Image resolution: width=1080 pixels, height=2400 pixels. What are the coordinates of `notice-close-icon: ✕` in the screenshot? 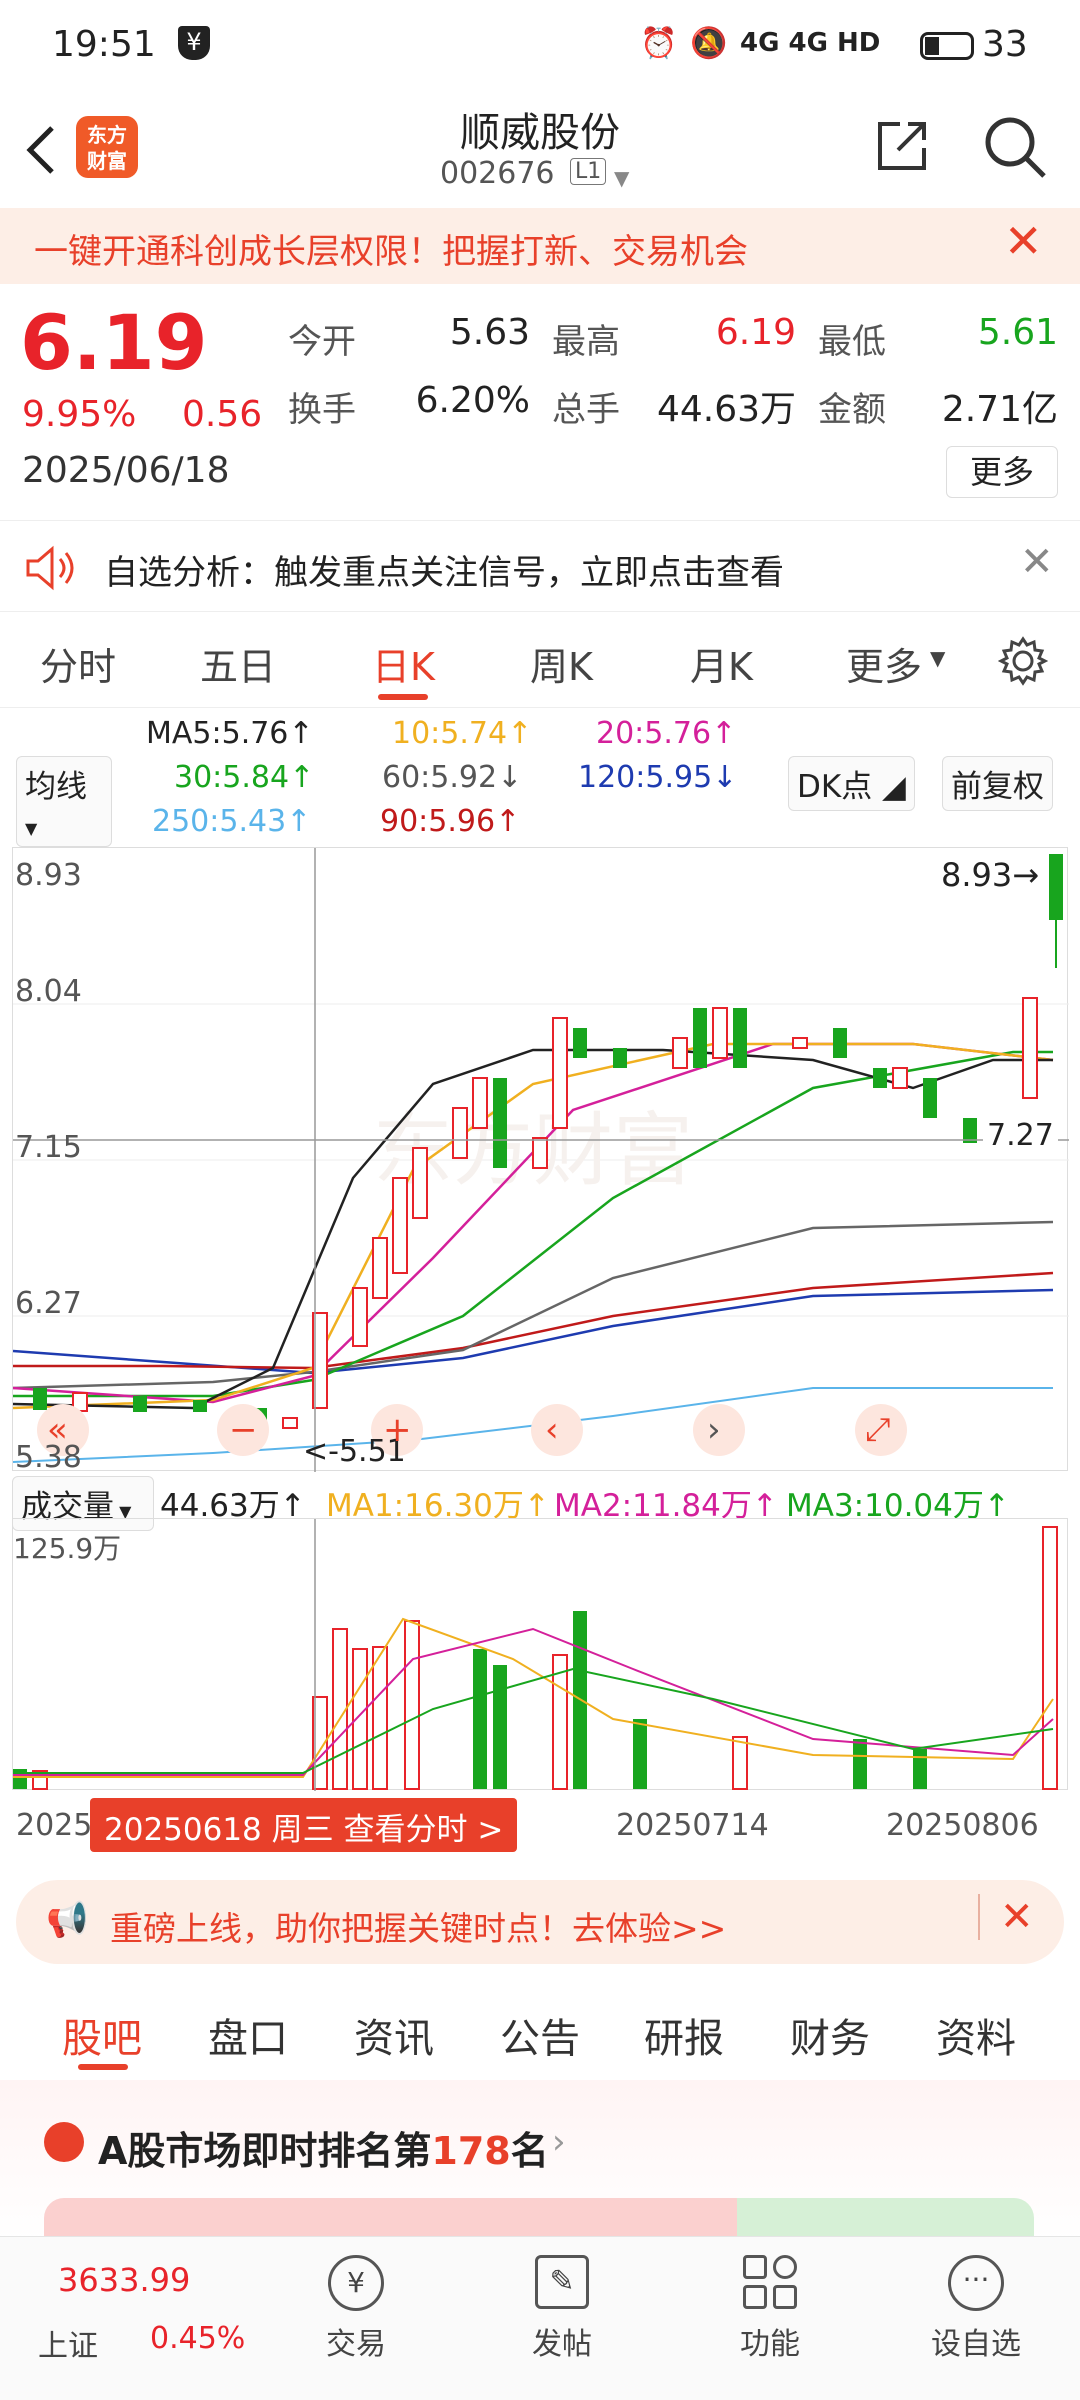 It's located at (1037, 562).